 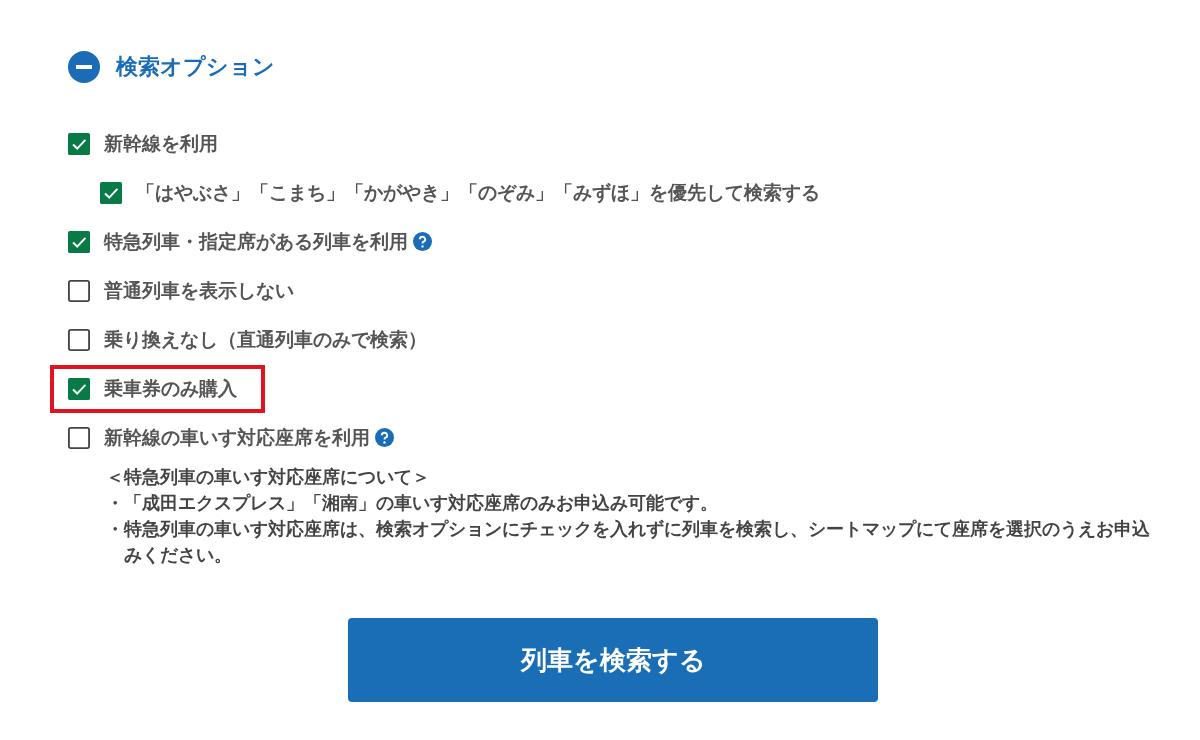 What do you see at coordinates (170, 388) in the screenshot?
I see `option-label: 乗車券のみ購入` at bounding box center [170, 388].